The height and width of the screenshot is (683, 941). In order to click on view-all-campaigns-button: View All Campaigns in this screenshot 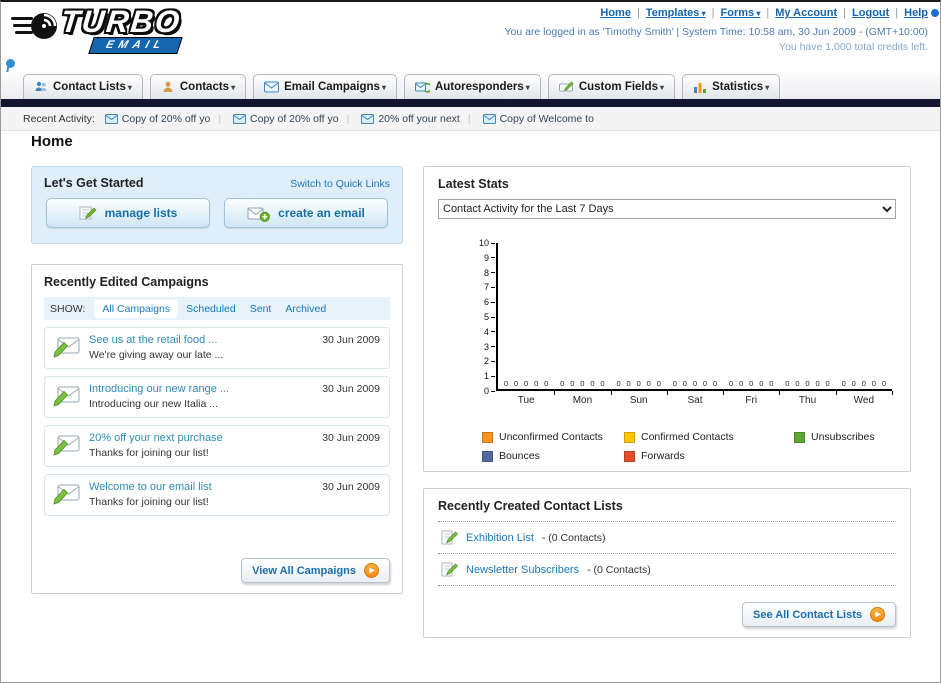, I will do `click(315, 570)`.